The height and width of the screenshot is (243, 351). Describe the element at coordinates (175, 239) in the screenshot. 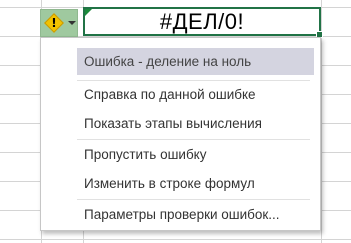

I see `grid-line-horizontal` at that location.